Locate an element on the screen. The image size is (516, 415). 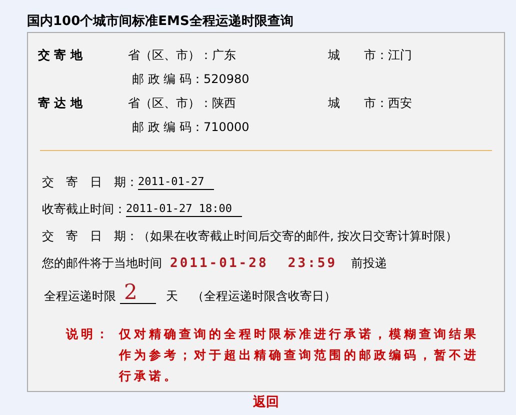
notice-text: 仅对精确查询的全程时限标准进行承诺，模糊查询结果作为参考；对于超出精确查询范围的邮政编码，暂不进行承诺。 is located at coordinates (299, 355).